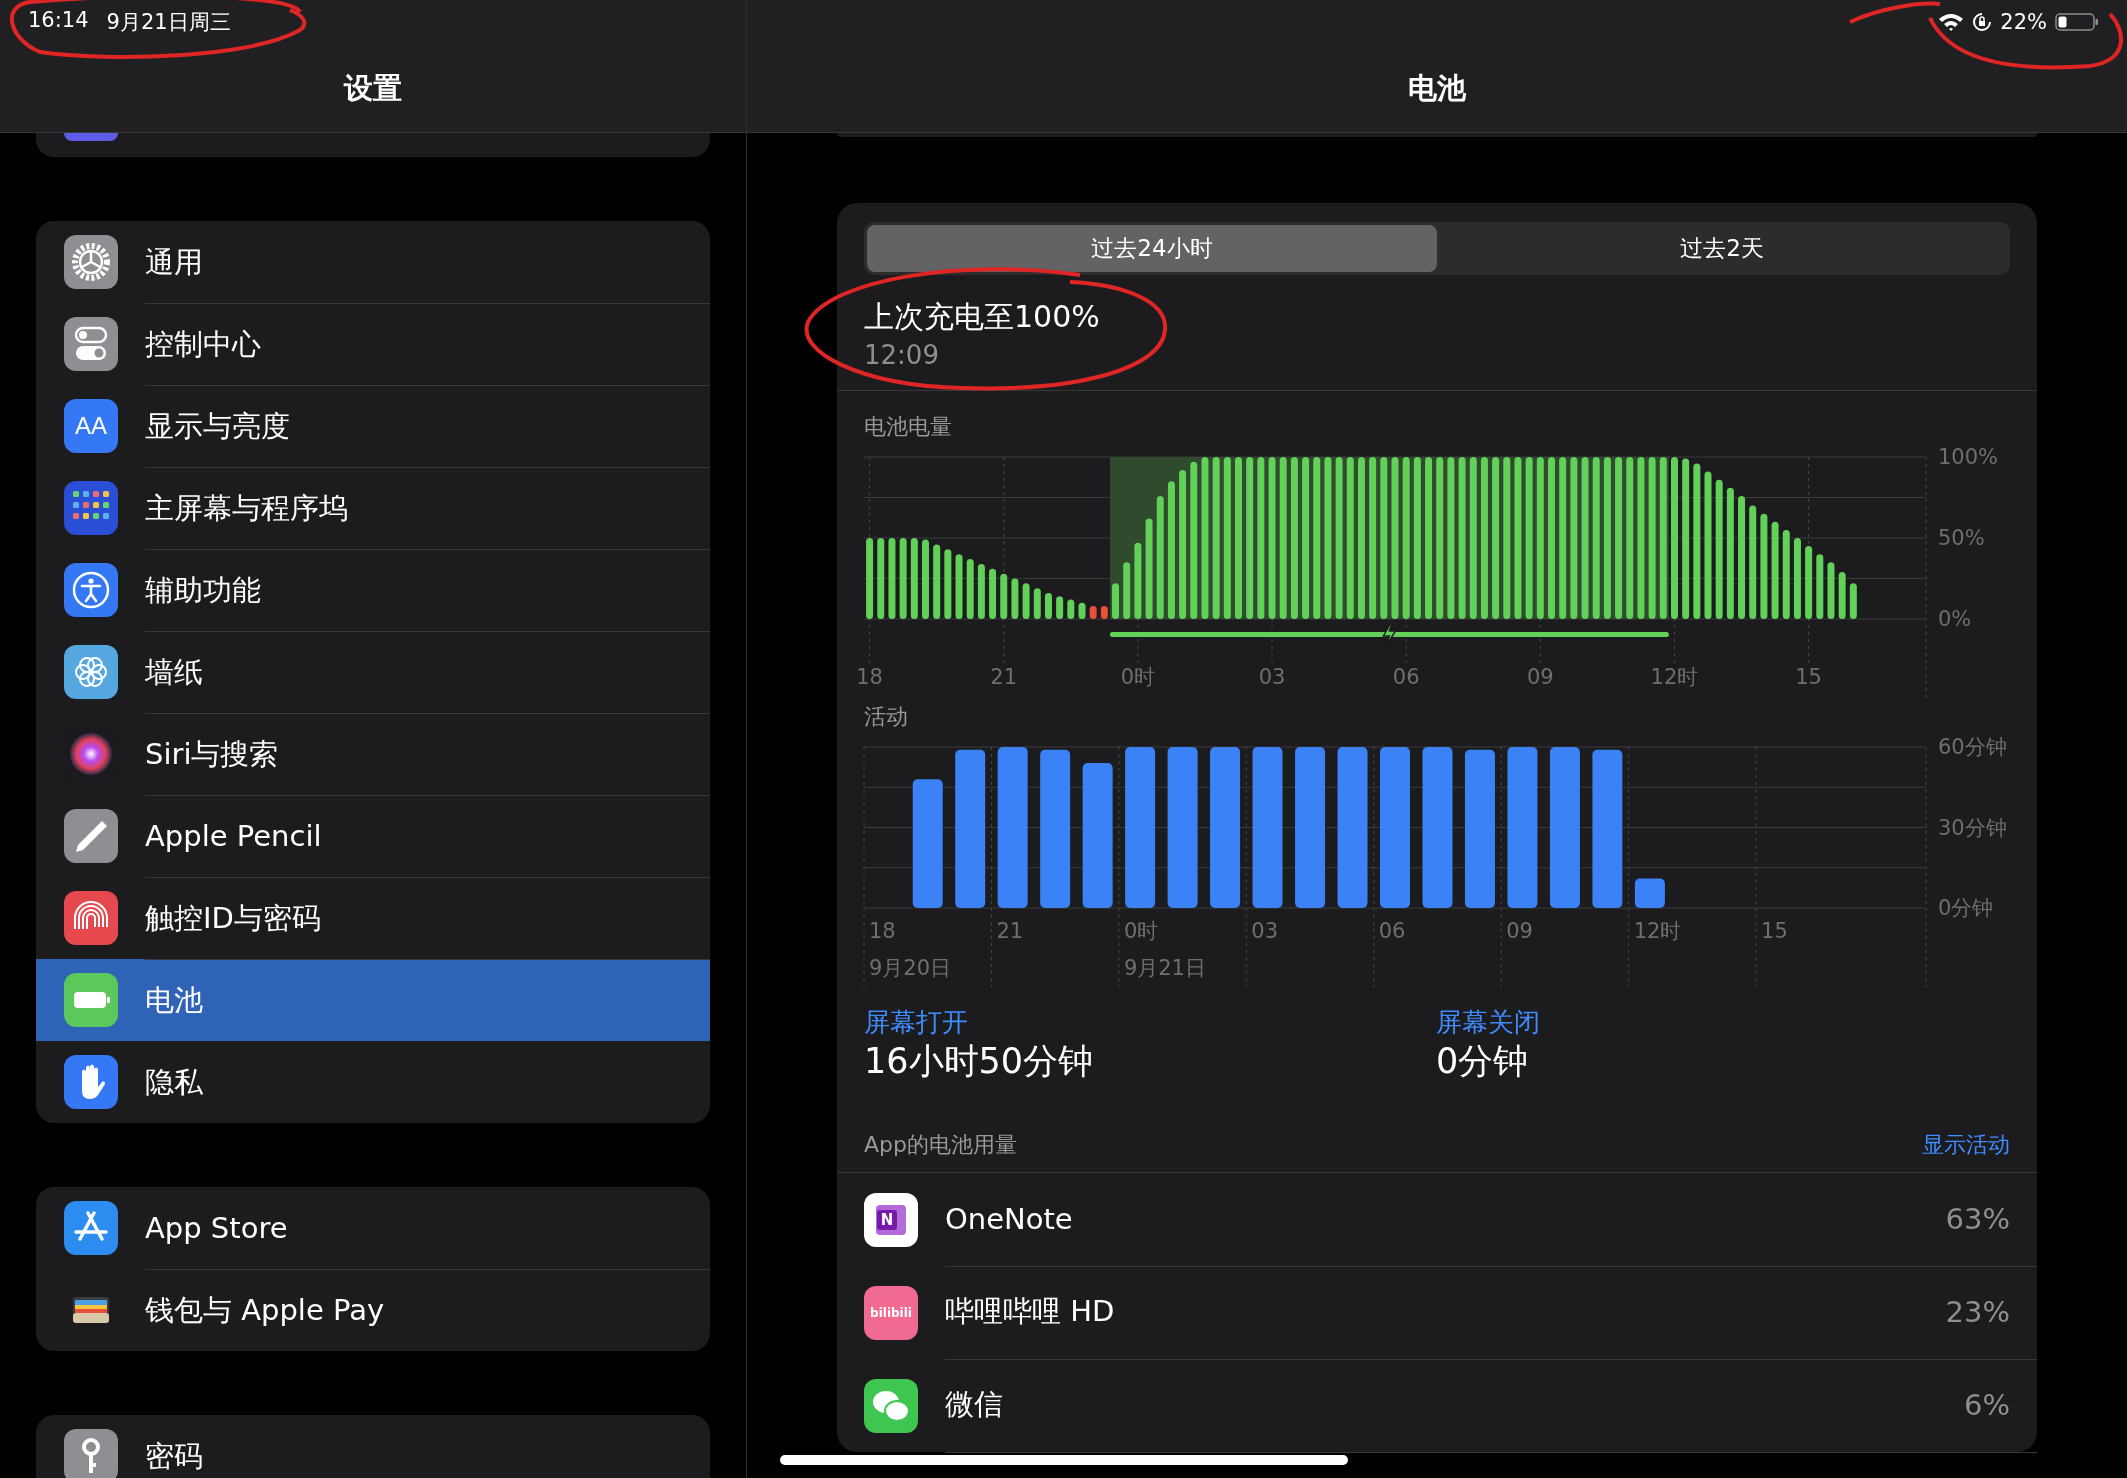 The height and width of the screenshot is (1478, 2127). Describe the element at coordinates (91, 1228) in the screenshot. I see `app-store-icon` at that location.